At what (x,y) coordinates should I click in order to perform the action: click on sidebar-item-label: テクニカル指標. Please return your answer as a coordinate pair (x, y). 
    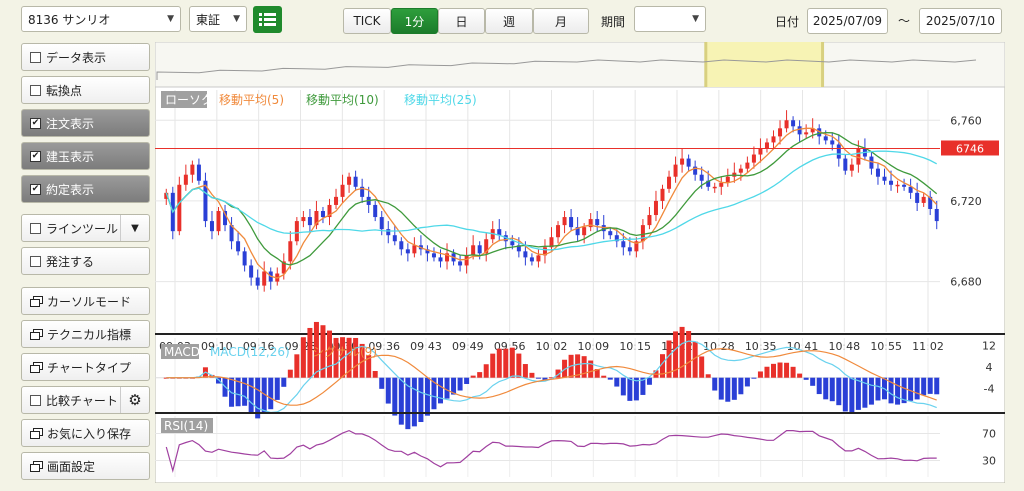
    Looking at the image, I should click on (89, 334).